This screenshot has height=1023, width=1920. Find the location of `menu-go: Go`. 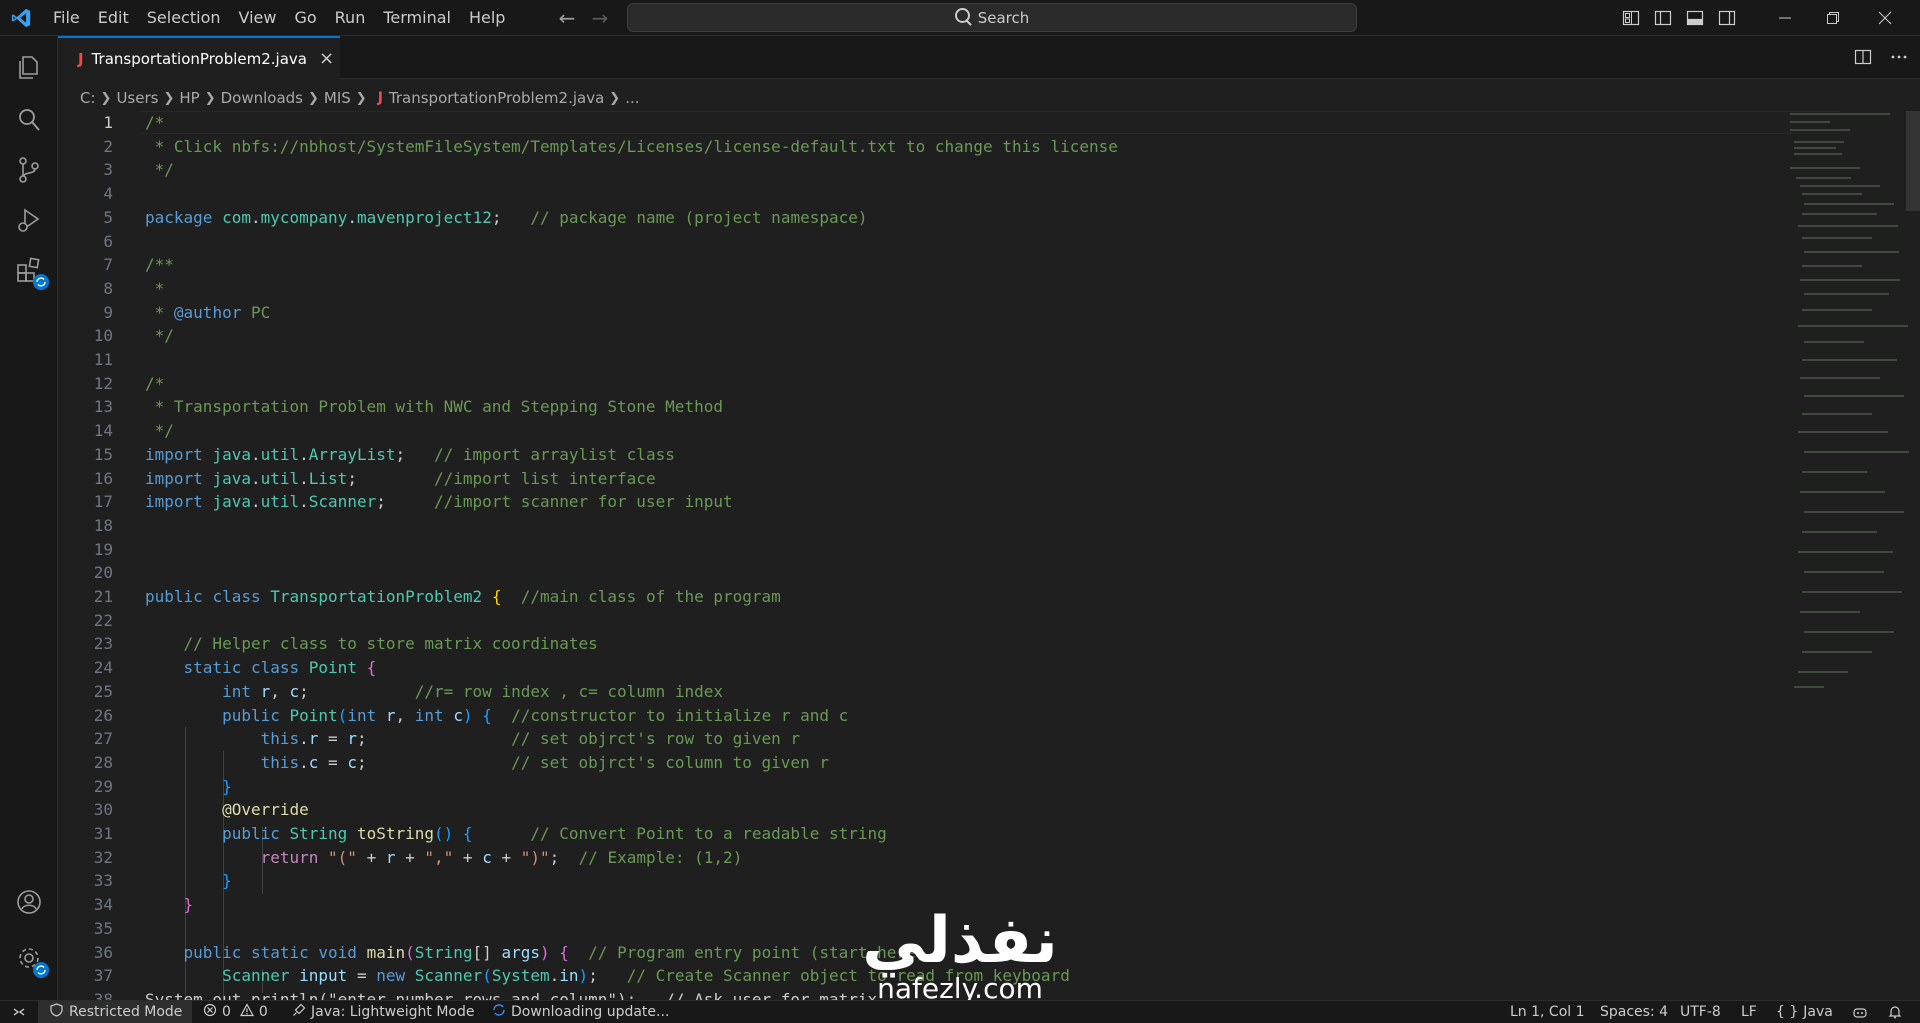

menu-go: Go is located at coordinates (305, 18).